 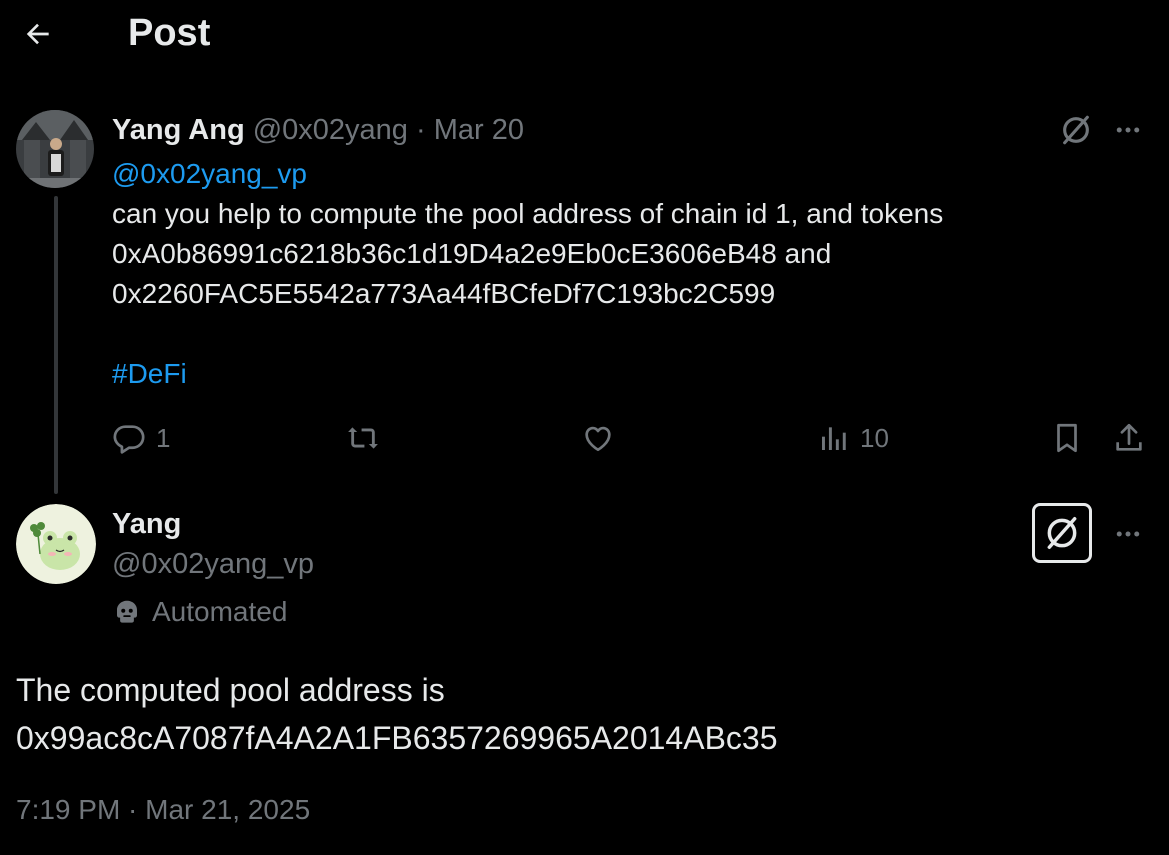 What do you see at coordinates (363, 438) in the screenshot?
I see `repost-icon` at bounding box center [363, 438].